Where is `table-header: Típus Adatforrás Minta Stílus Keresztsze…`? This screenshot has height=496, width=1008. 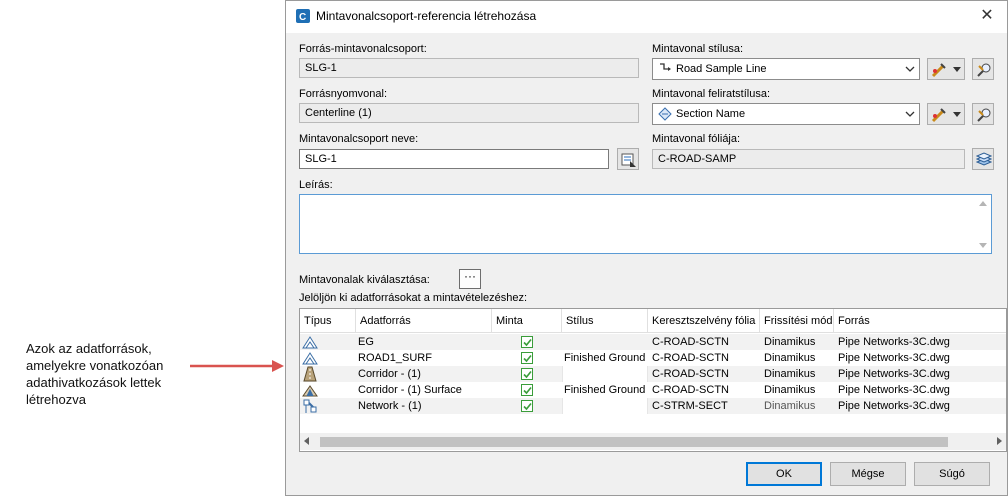 table-header: Típus Adatforrás Minta Stílus Keresztsze… is located at coordinates (653, 321).